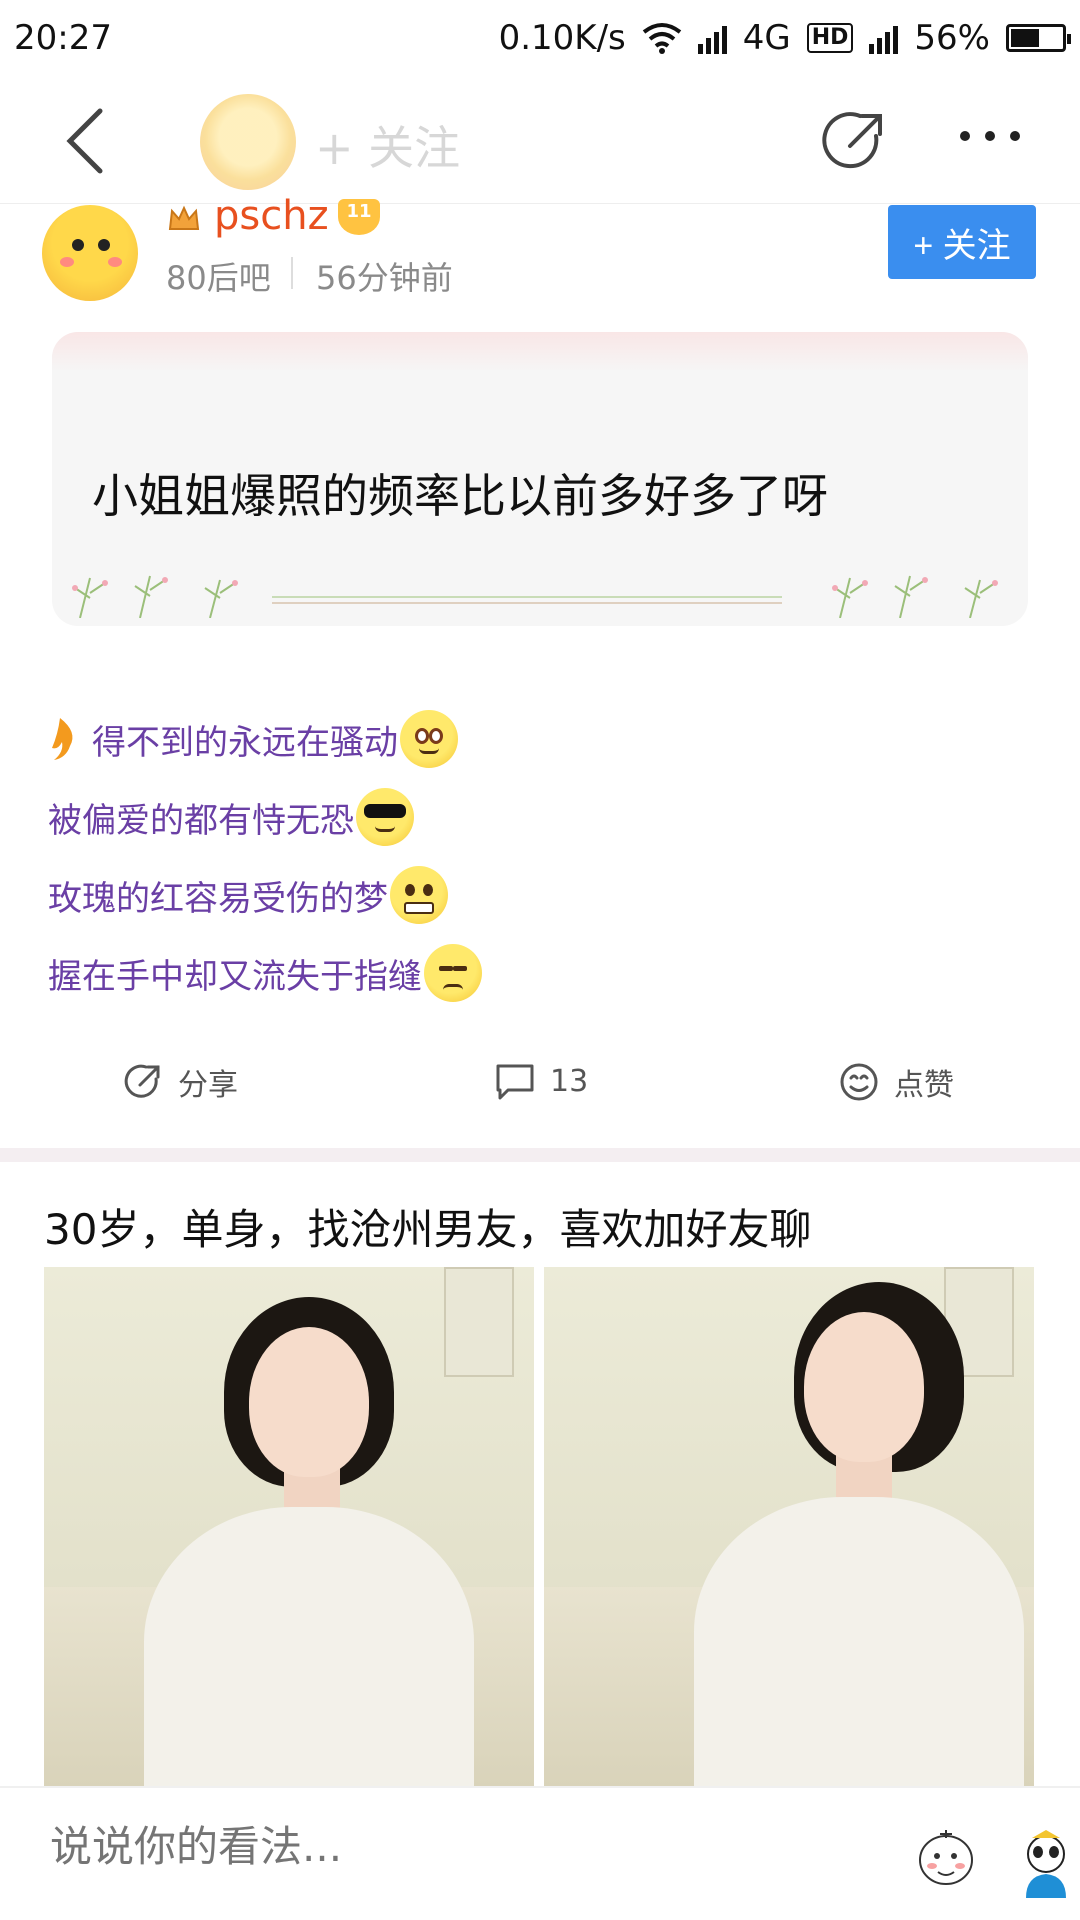  I want to click on post-actions: 分享 13 点赞, so click(540, 1085).